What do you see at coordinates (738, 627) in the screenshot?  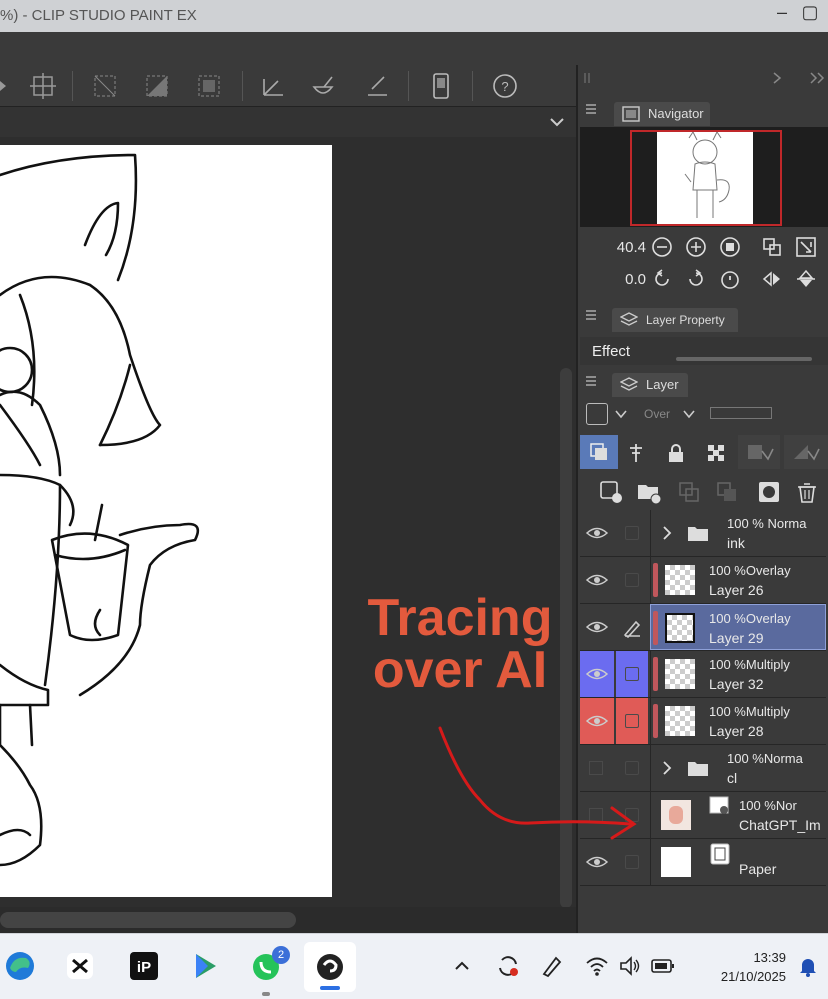 I see `layer-info: 100 %Overlay Layer 29` at bounding box center [738, 627].